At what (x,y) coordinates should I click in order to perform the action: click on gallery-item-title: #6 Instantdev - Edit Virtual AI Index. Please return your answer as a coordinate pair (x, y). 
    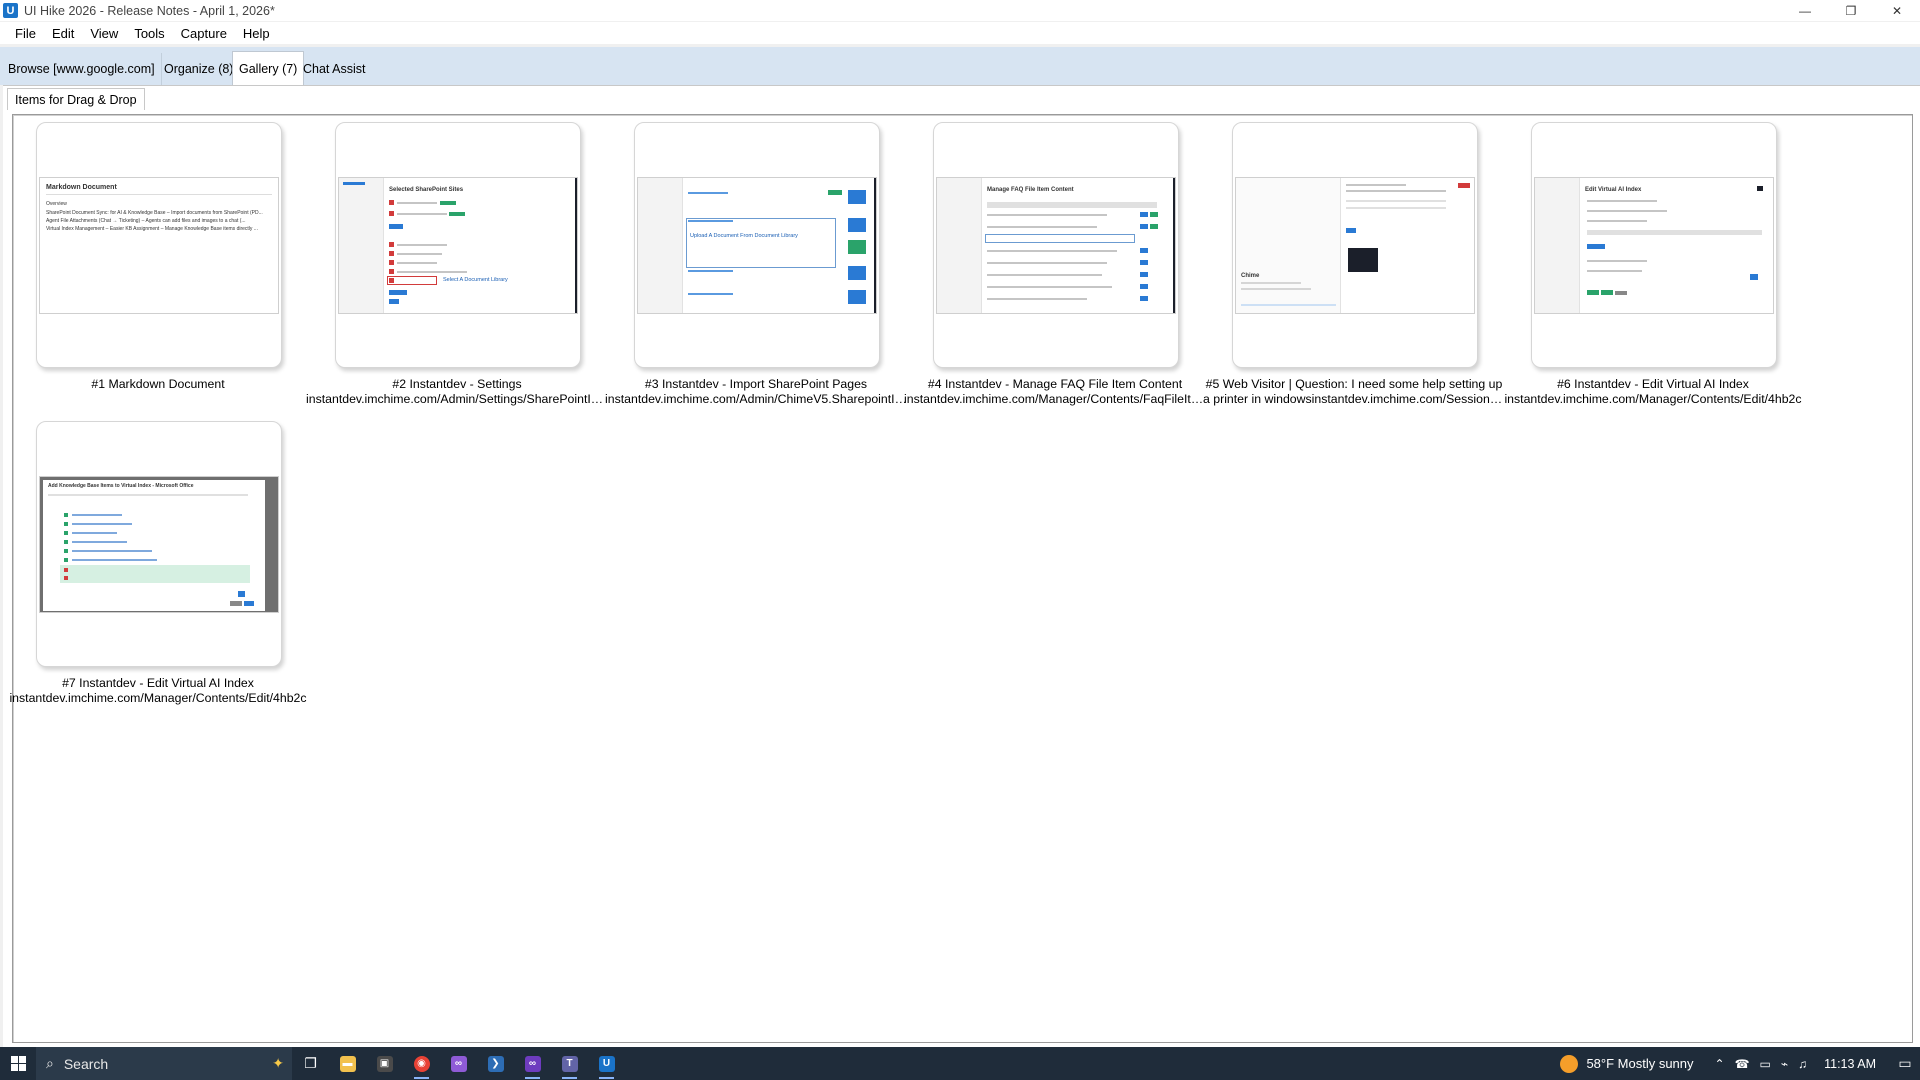
    Looking at the image, I should click on (1653, 384).